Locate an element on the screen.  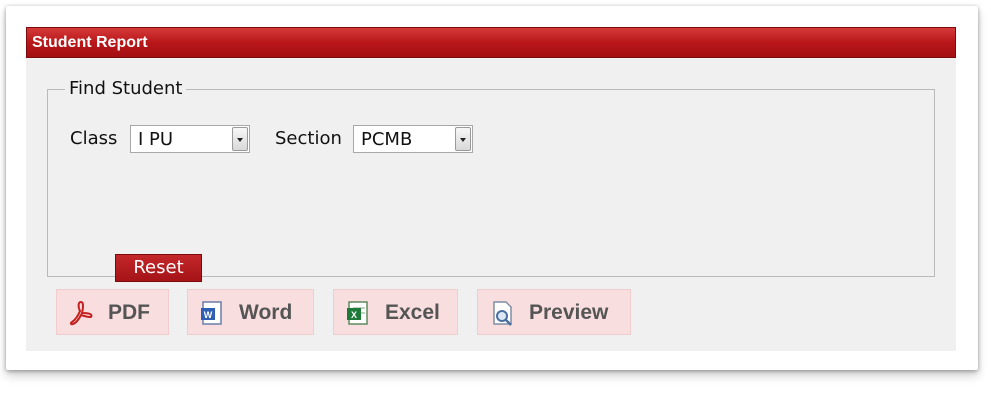
word-icon: W is located at coordinates (211, 313).